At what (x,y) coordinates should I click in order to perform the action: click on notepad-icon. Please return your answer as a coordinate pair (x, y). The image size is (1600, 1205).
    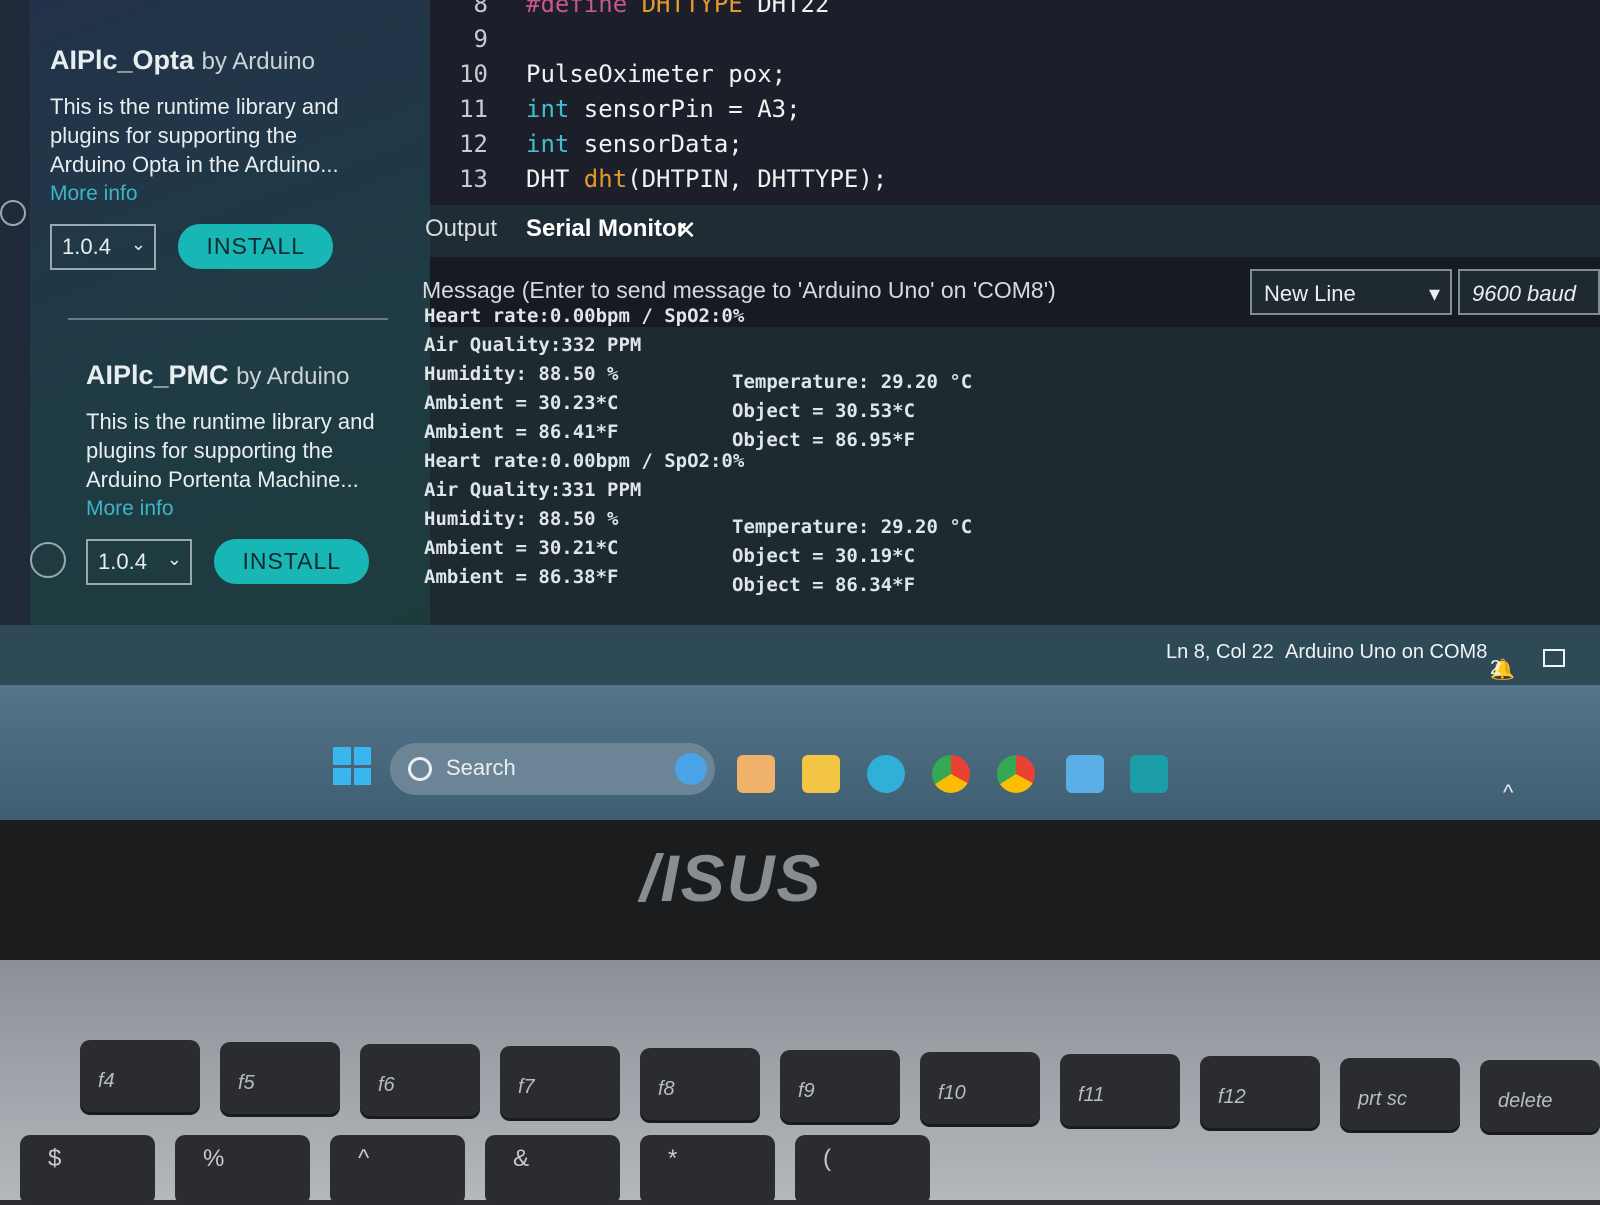
    Looking at the image, I should click on (1085, 774).